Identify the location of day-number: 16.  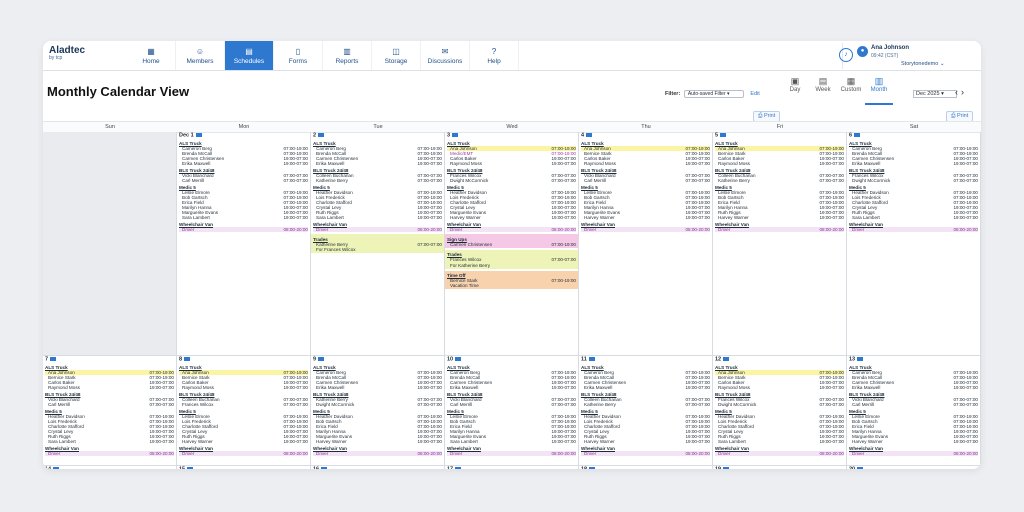
(377, 467).